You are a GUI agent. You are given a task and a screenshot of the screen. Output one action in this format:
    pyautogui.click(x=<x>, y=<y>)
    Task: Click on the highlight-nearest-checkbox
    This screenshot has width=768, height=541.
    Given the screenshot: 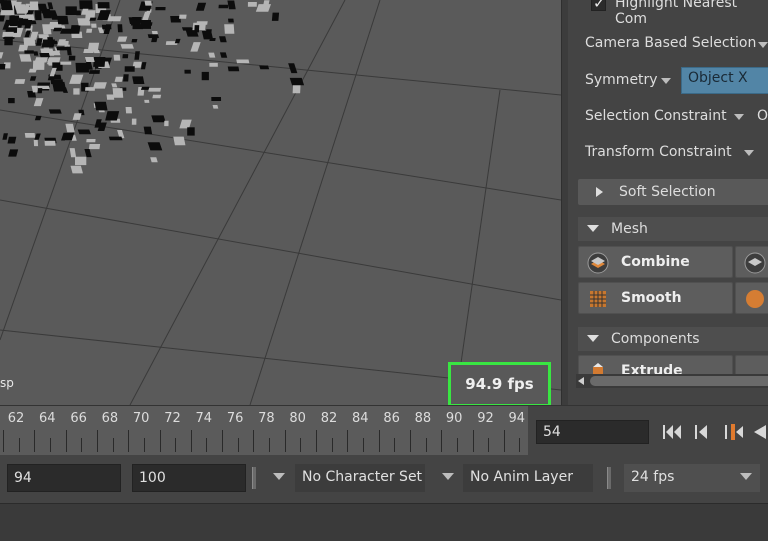 What is the action you would take?
    pyautogui.click(x=598, y=6)
    